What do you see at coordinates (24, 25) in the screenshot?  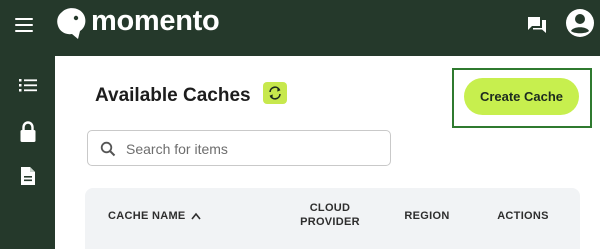 I see `hamburger-menu-icon` at bounding box center [24, 25].